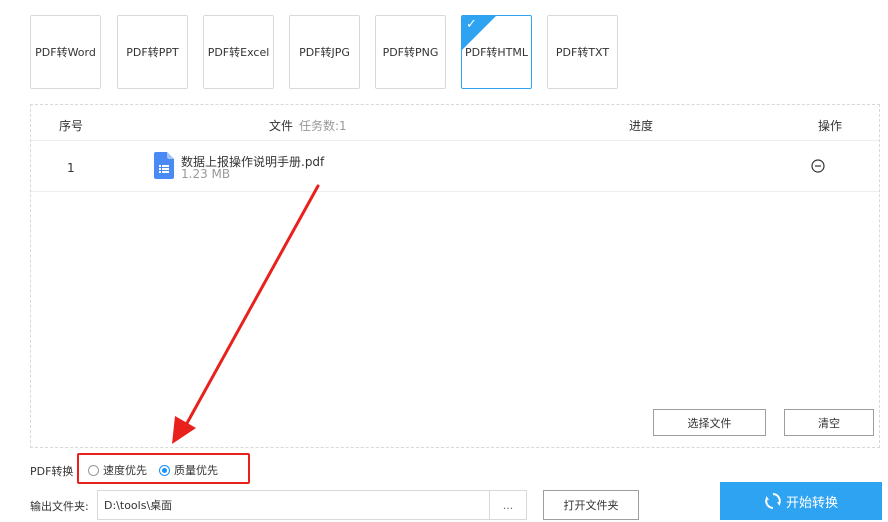 This screenshot has width=888, height=522. I want to click on open-folder-label: 打开文件夹, so click(591, 505).